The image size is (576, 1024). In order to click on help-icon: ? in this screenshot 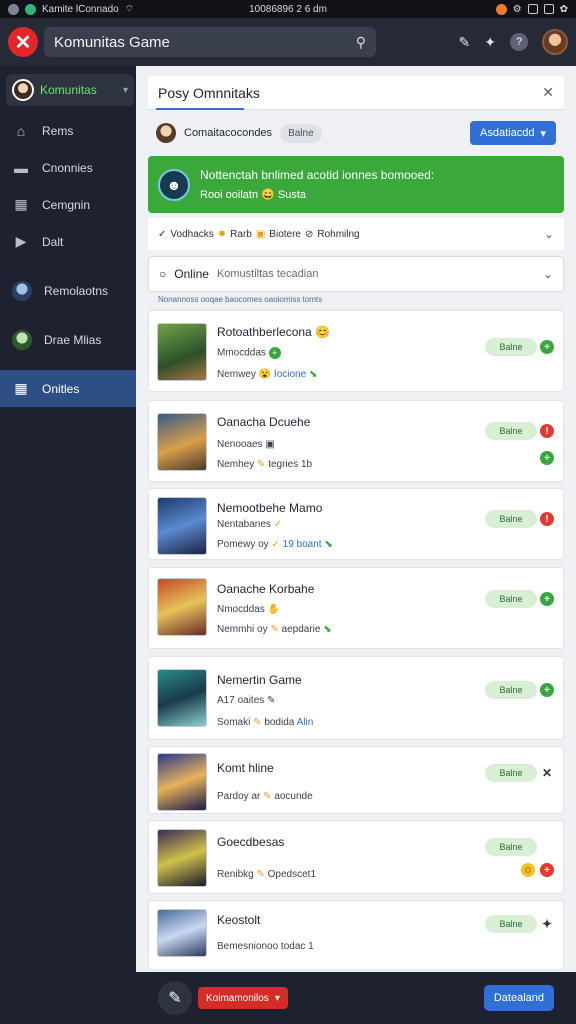, I will do `click(519, 42)`.